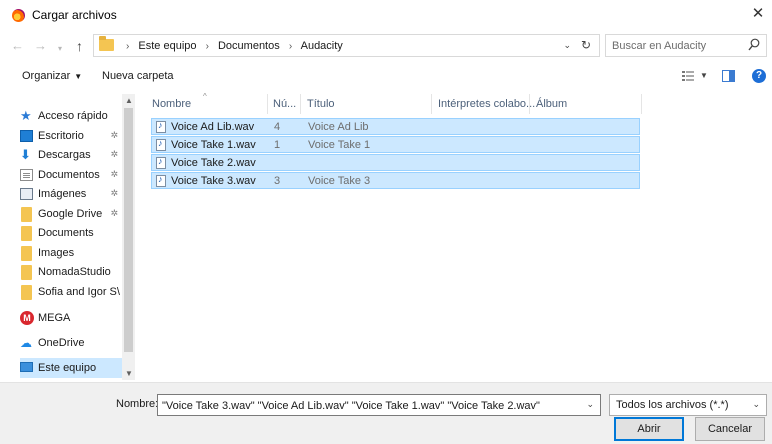 Image resolution: width=772 pixels, height=444 pixels. Describe the element at coordinates (27, 318) in the screenshot. I see `mega-icon: M` at that location.